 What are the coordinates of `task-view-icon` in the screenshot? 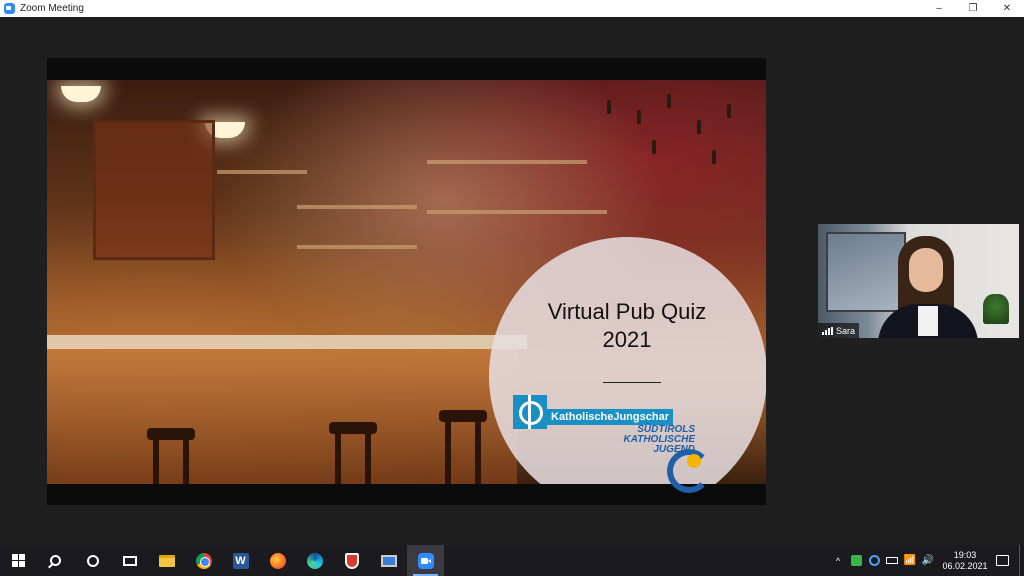 It's located at (129, 560).